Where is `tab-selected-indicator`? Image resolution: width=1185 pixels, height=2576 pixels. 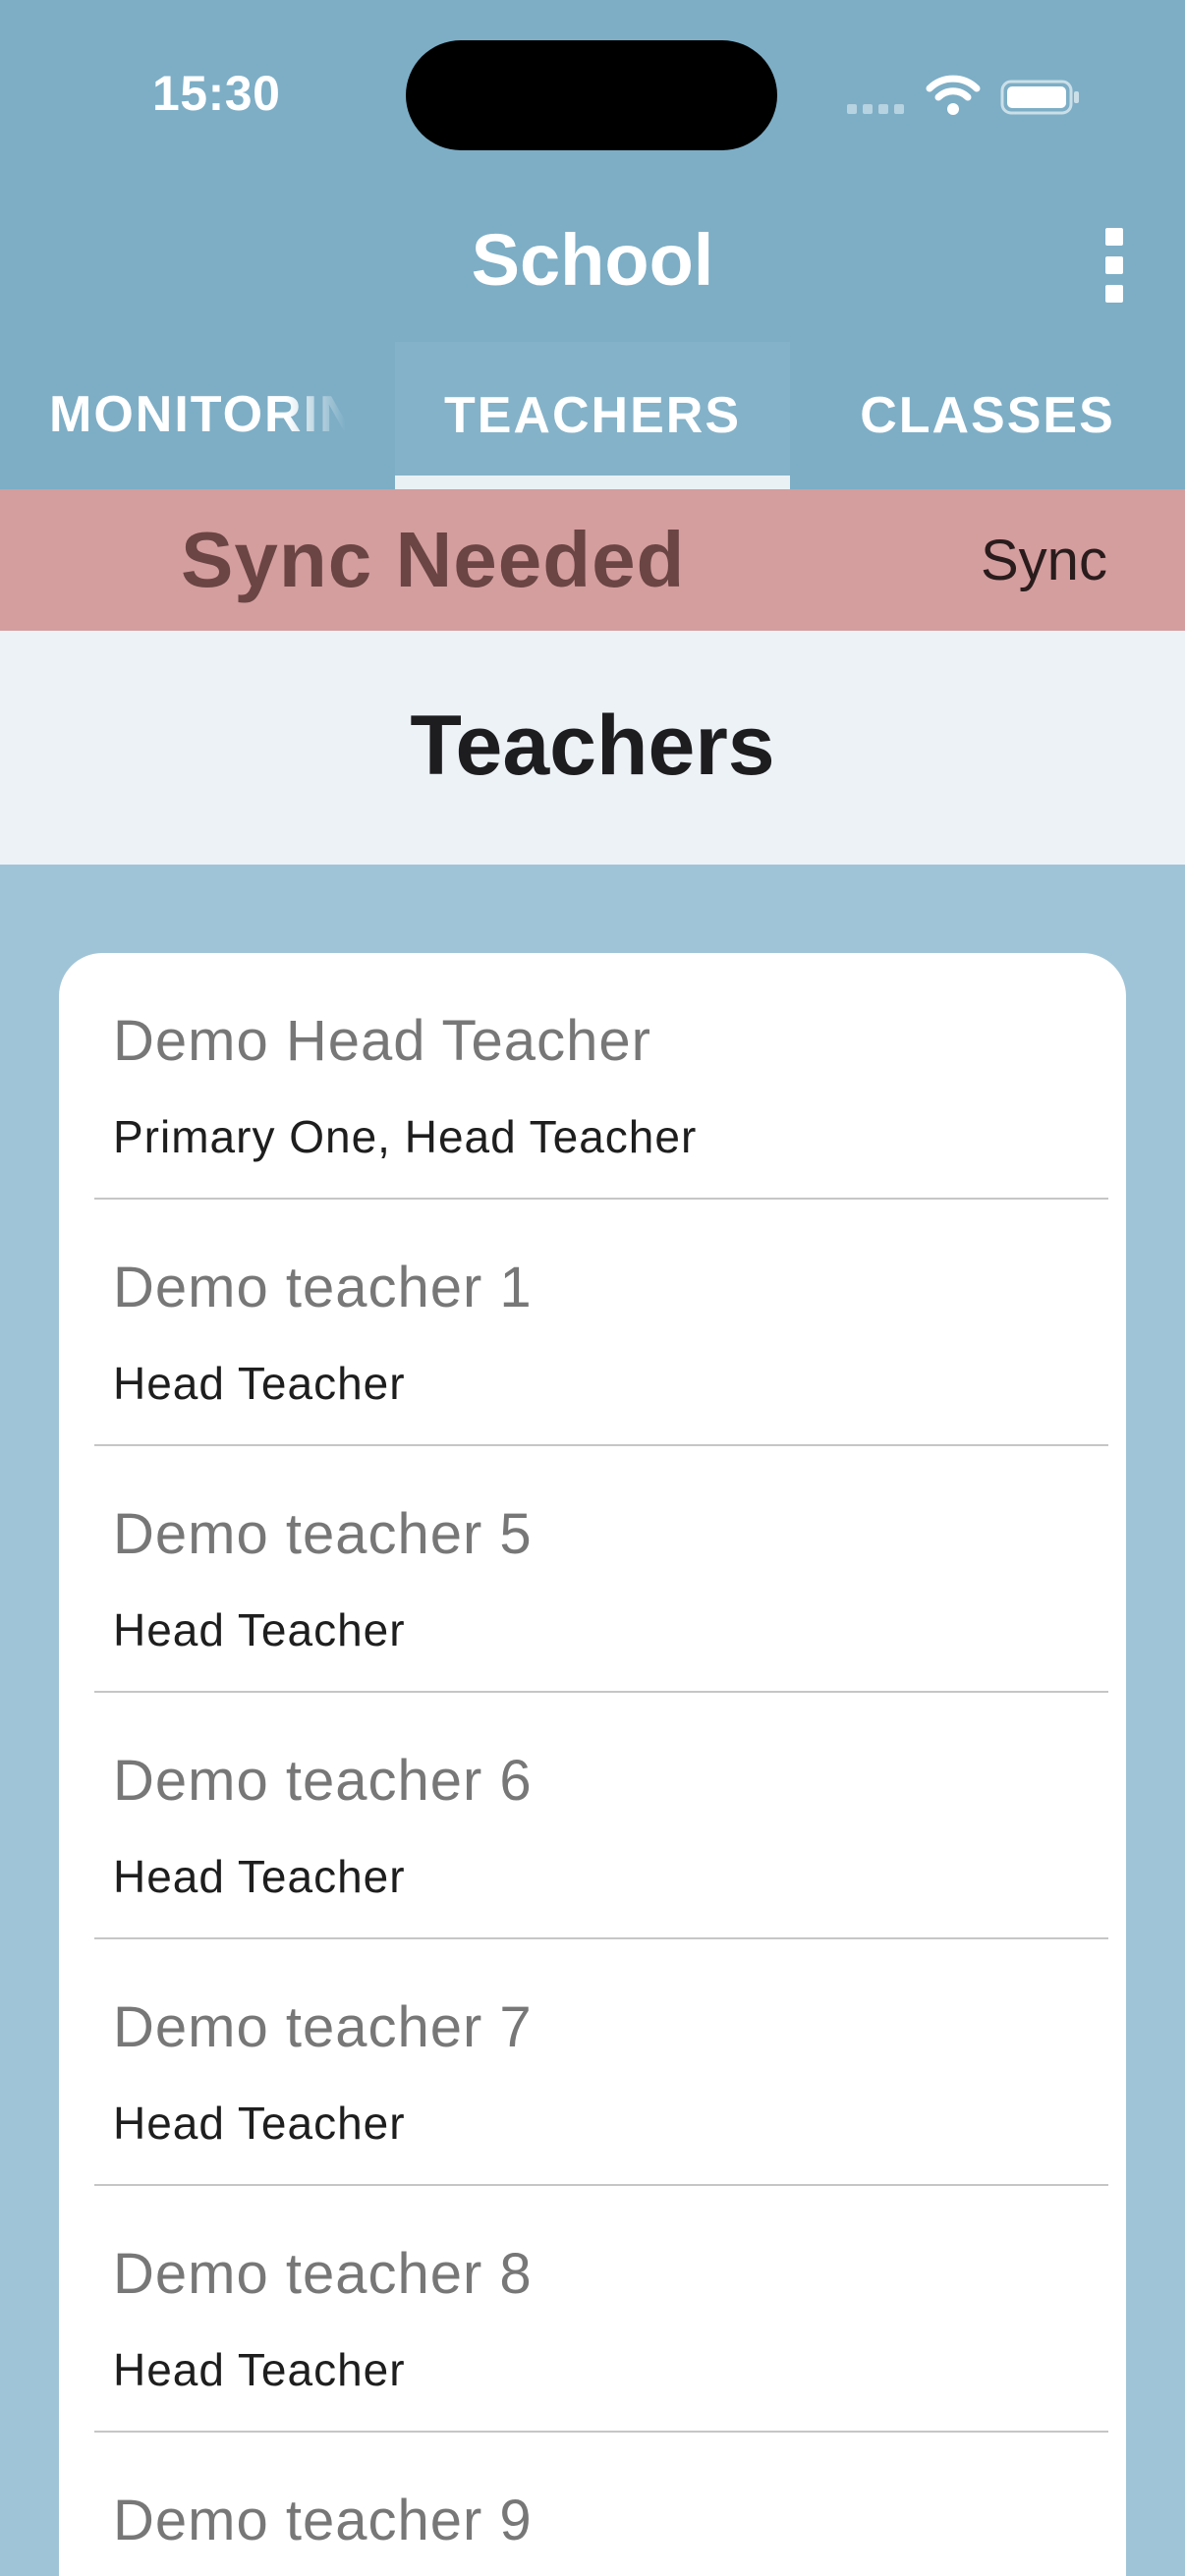 tab-selected-indicator is located at coordinates (592, 482).